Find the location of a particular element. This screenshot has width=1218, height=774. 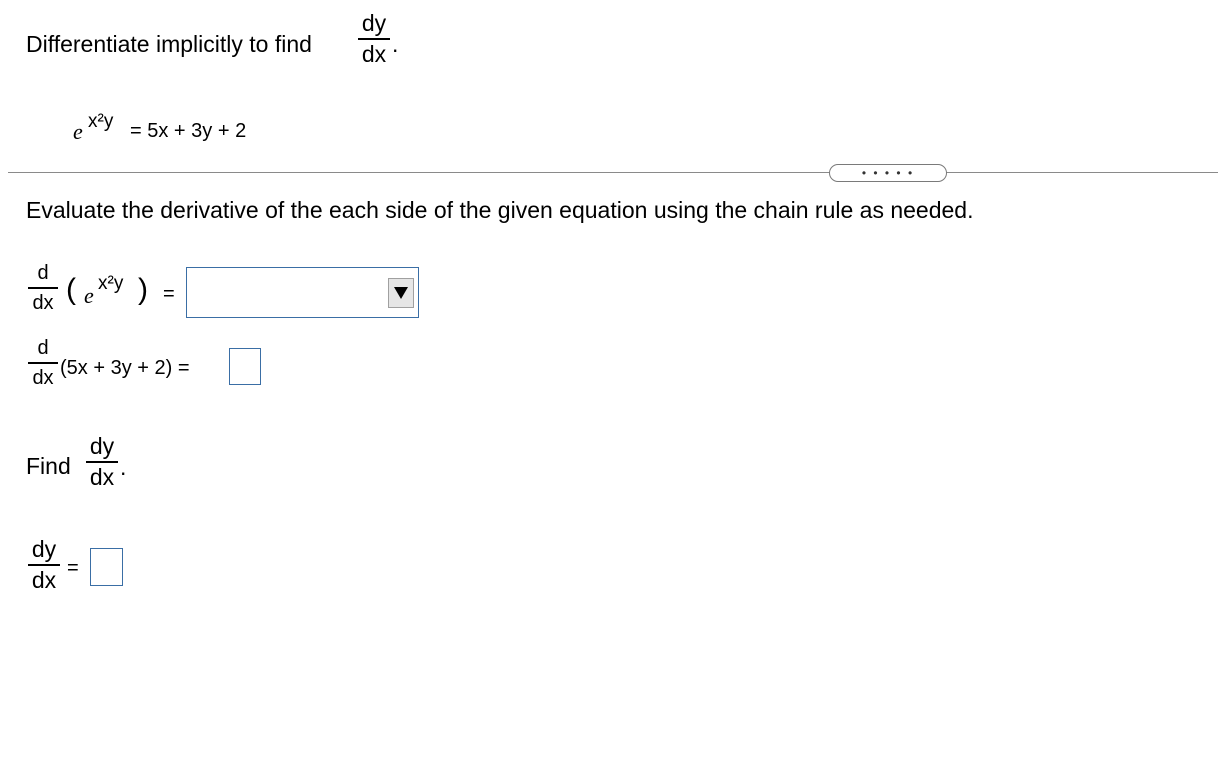

dropdown-arrow-button is located at coordinates (401, 293).